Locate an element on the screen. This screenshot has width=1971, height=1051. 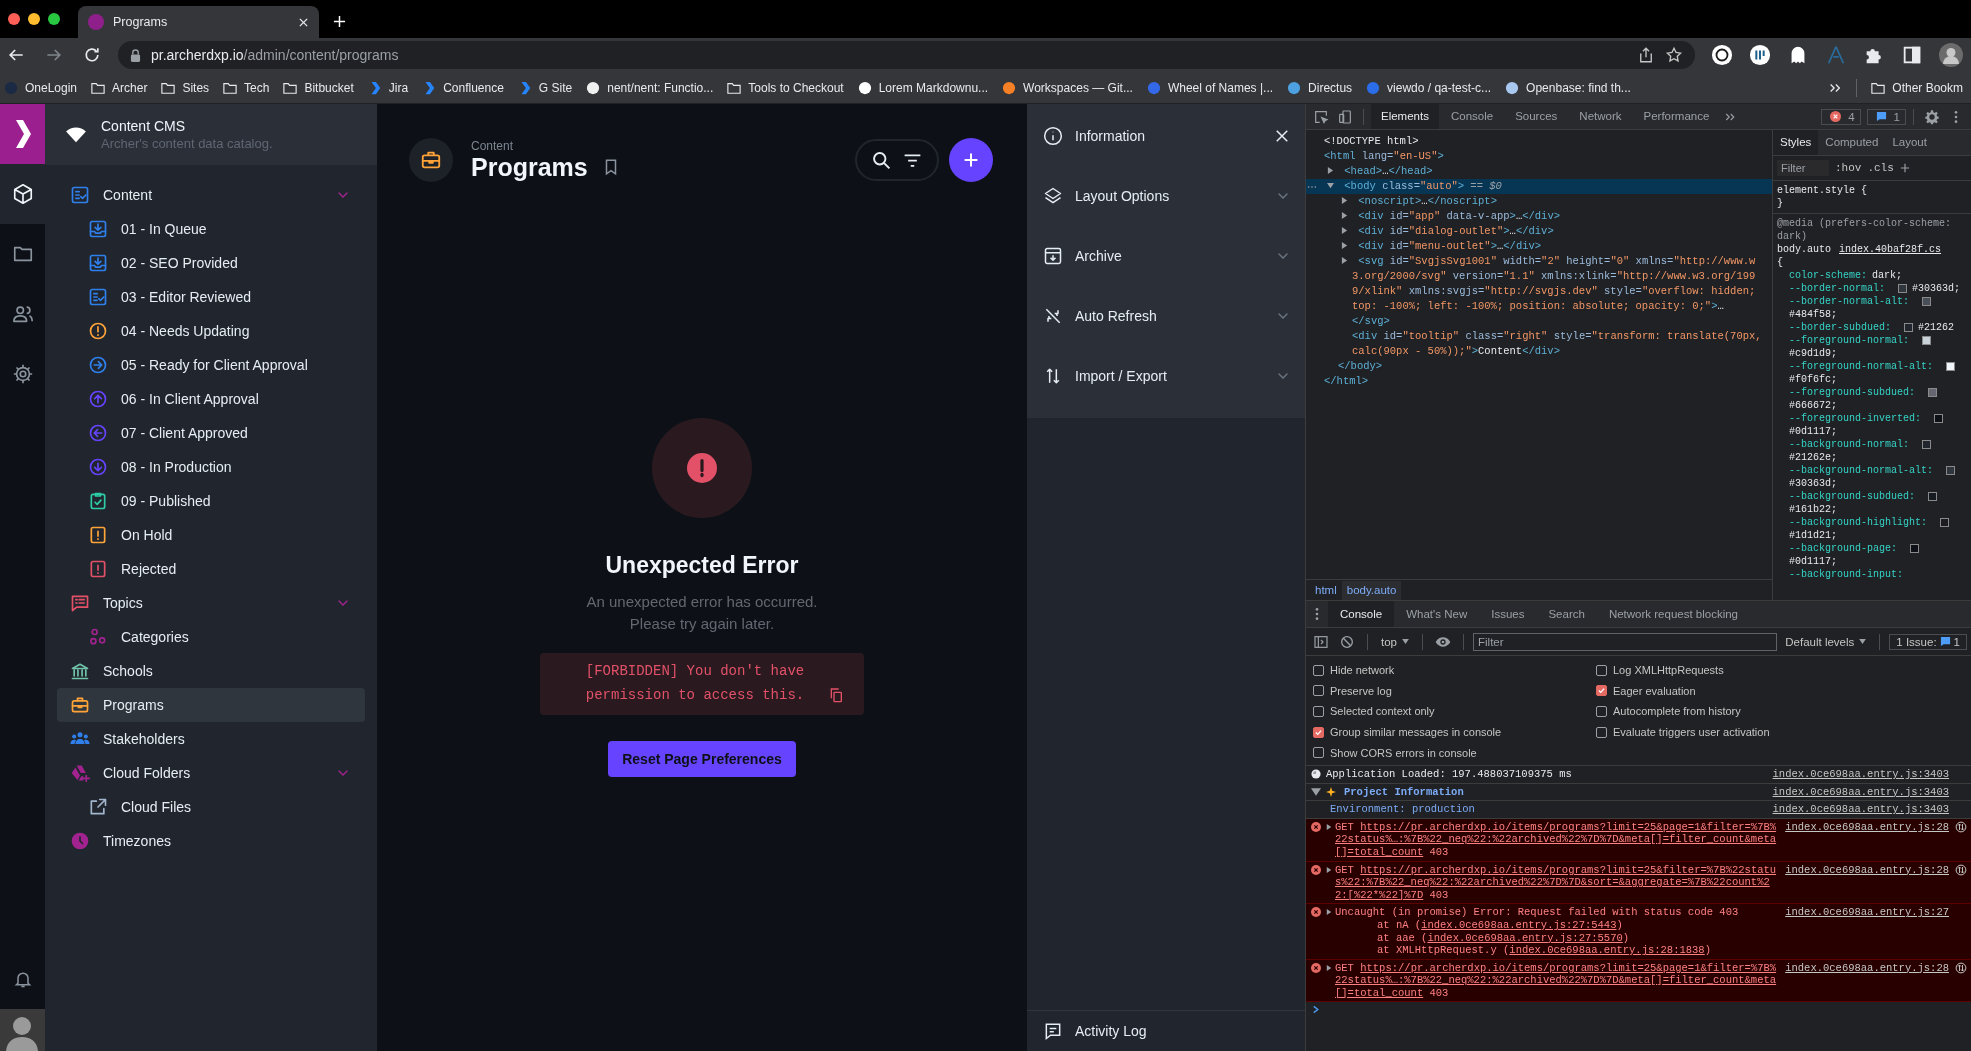
nav-item: Cloud Folders is located at coordinates (211, 773).